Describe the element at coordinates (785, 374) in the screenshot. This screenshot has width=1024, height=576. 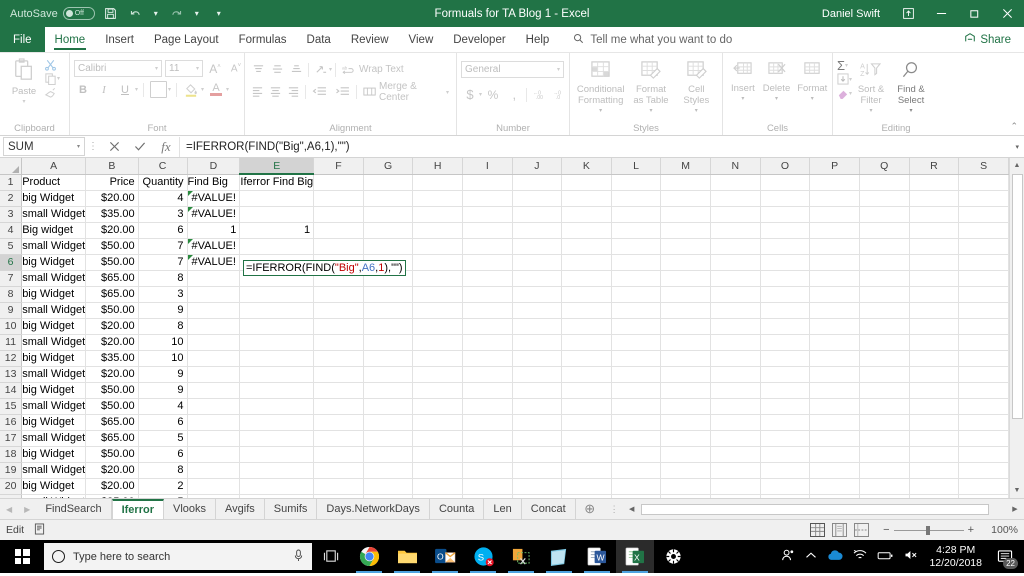
I see `cell-O13` at that location.